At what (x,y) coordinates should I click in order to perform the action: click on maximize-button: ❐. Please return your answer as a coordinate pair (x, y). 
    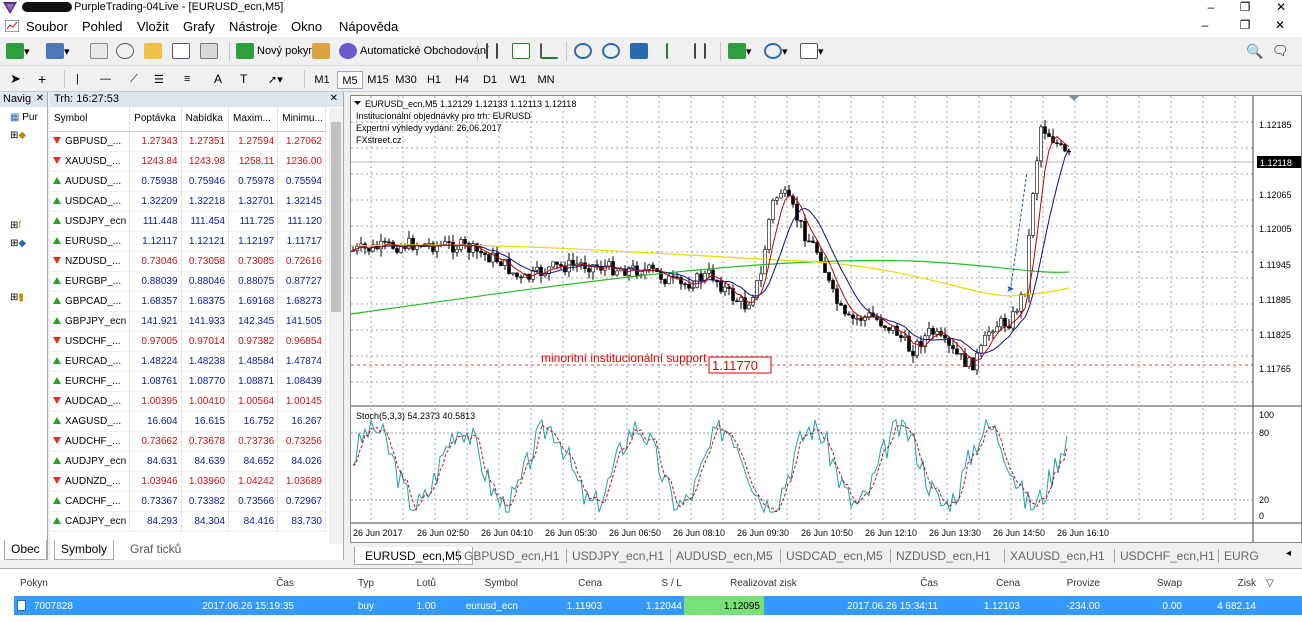
    Looking at the image, I should click on (1245, 8).